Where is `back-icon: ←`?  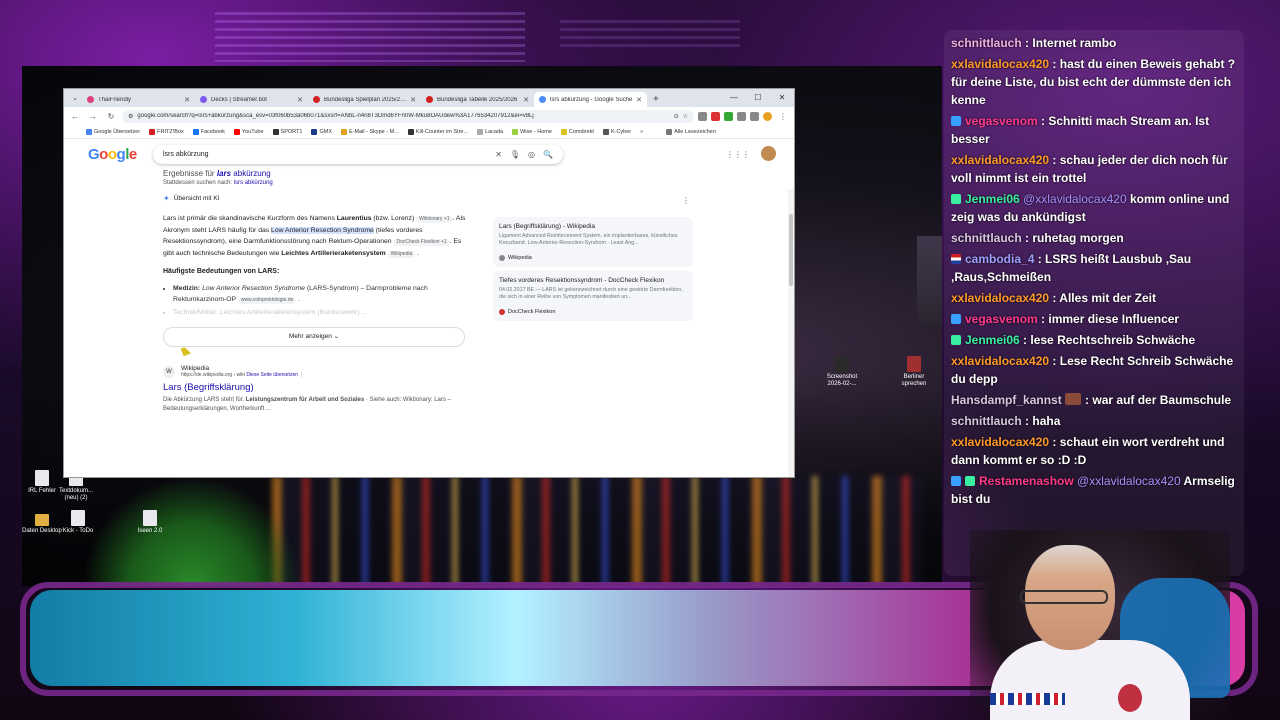 back-icon: ← is located at coordinates (75, 116).